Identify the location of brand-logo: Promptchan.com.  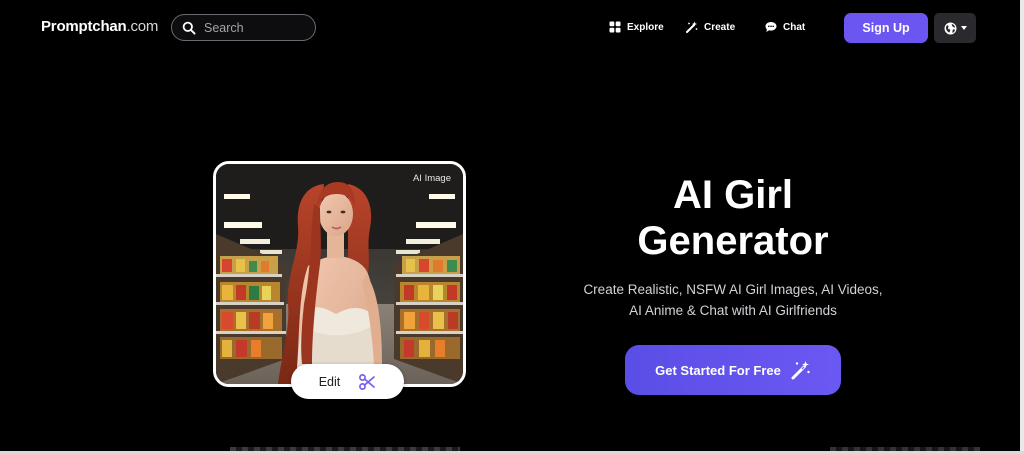
(99, 26).